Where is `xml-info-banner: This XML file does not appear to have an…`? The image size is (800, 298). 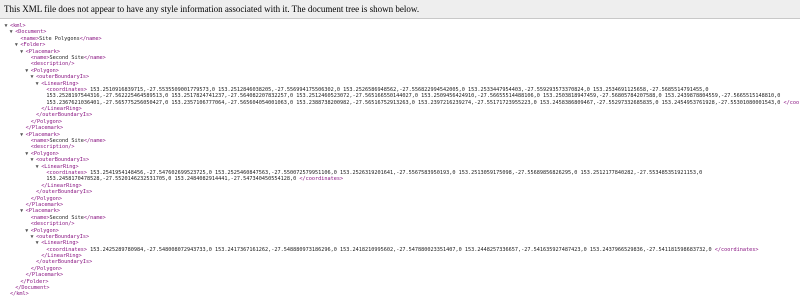
xml-info-banner: This XML file does not appear to have an… is located at coordinates (400, 9).